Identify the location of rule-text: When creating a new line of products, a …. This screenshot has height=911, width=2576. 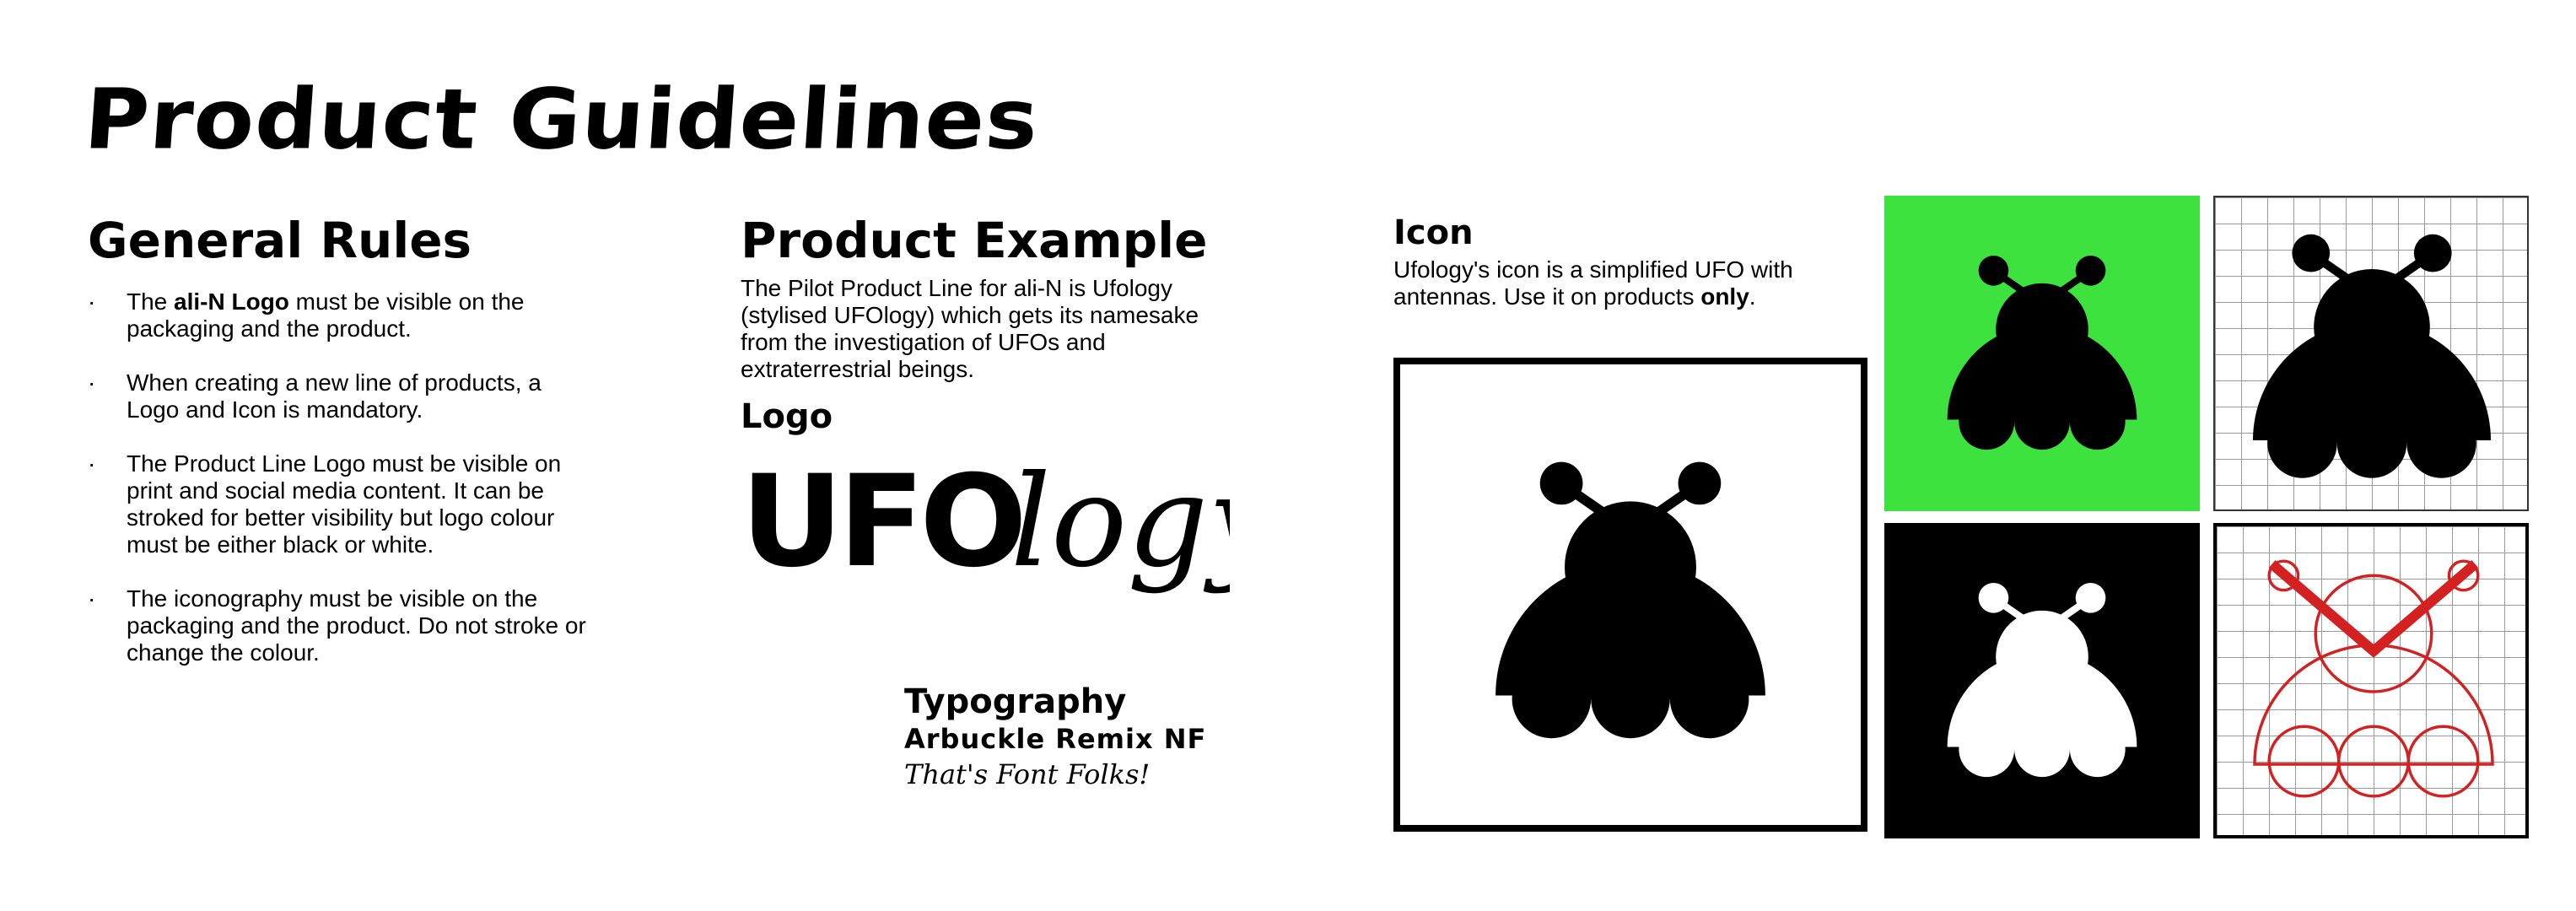
(334, 396).